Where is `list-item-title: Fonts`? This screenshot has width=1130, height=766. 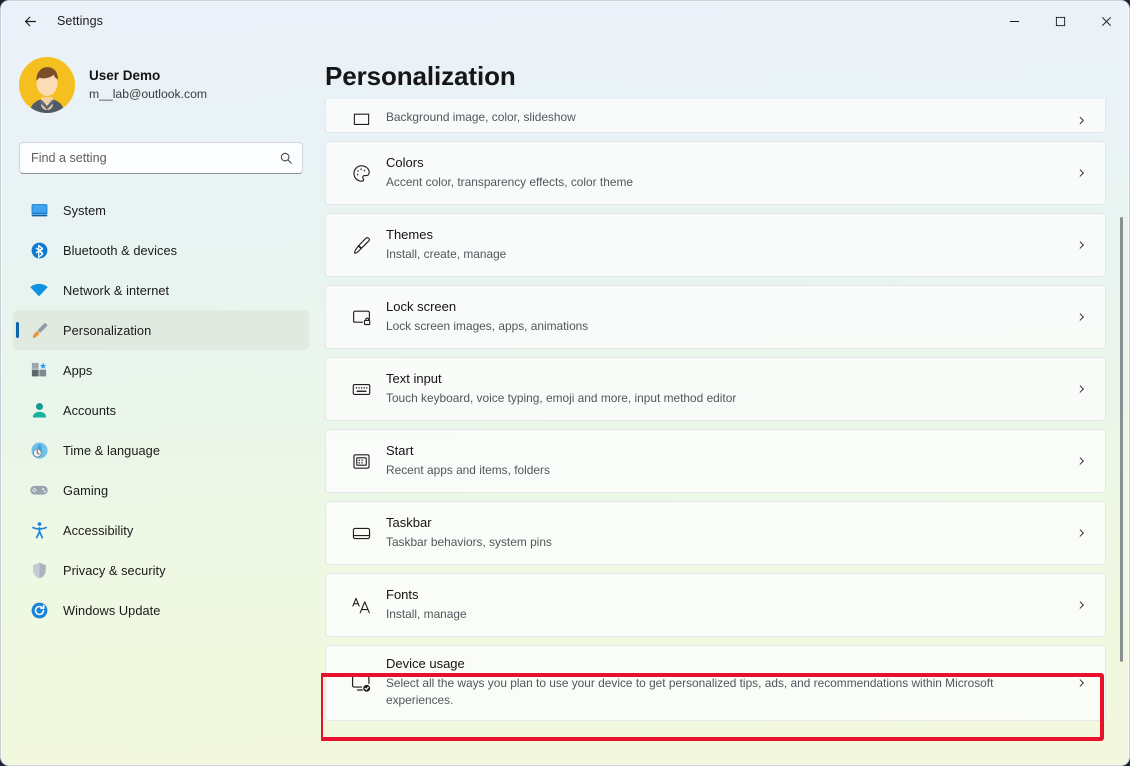 list-item-title: Fonts is located at coordinates (402, 594).